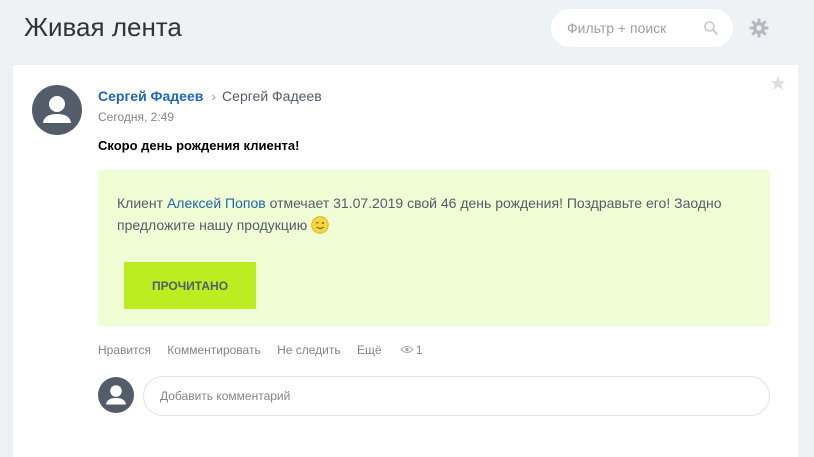  I want to click on star-icon, so click(778, 83).